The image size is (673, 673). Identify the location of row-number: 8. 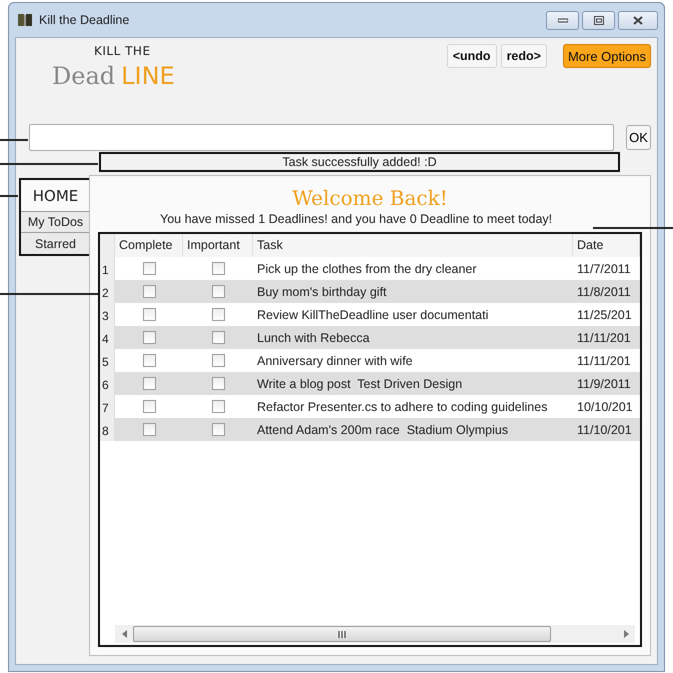
(107, 429).